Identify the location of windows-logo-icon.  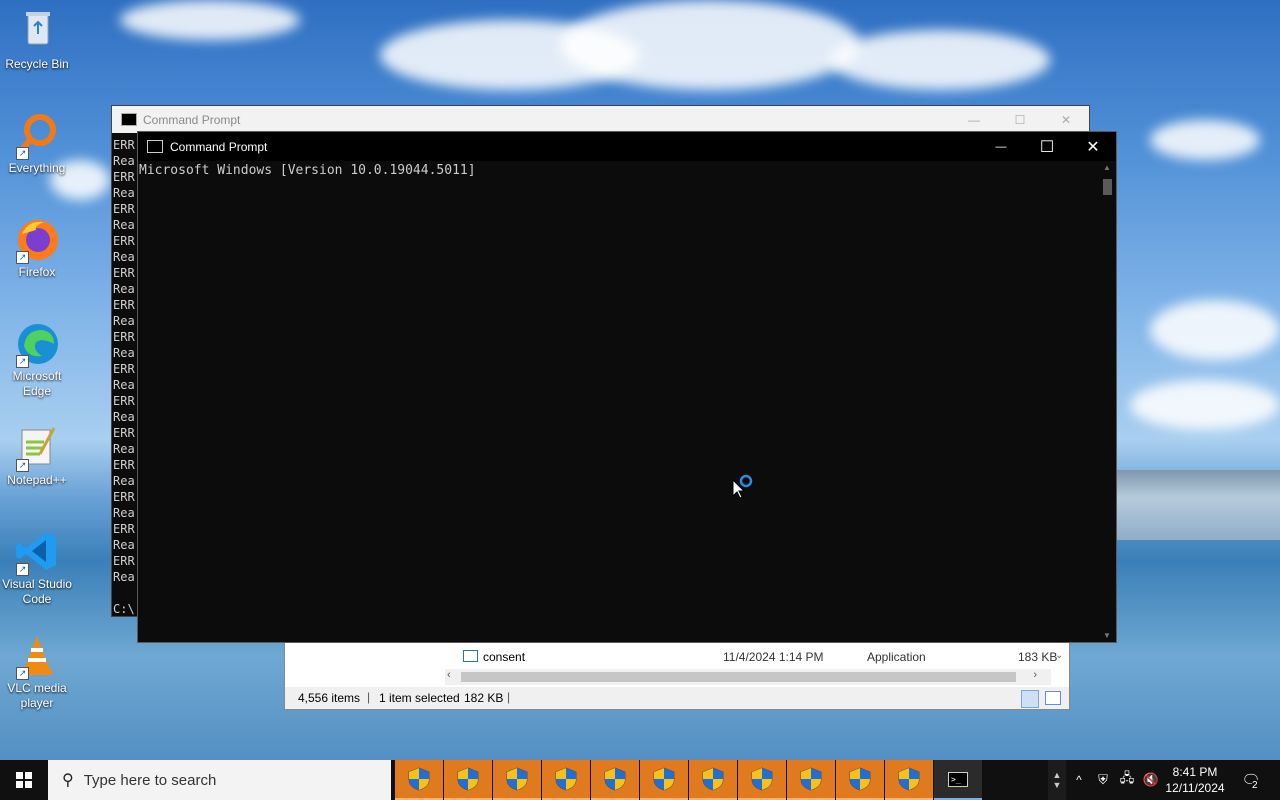
(24, 780).